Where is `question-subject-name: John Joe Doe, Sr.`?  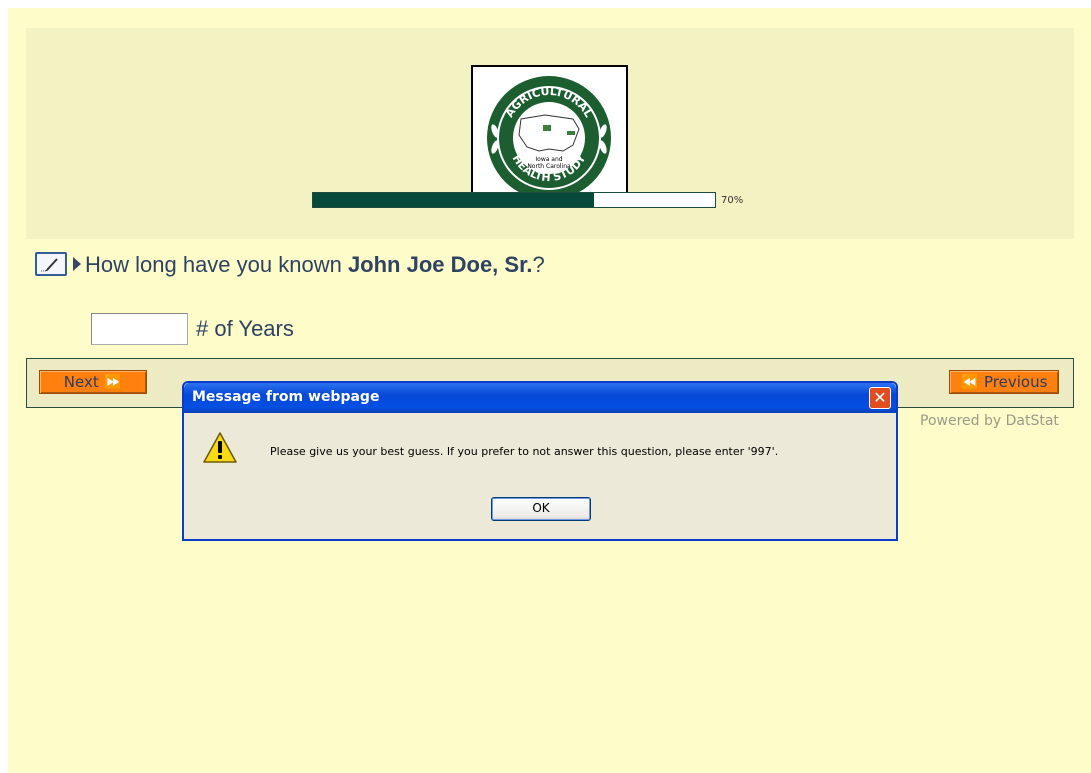
question-subject-name: John Joe Doe, Sr. is located at coordinates (440, 264).